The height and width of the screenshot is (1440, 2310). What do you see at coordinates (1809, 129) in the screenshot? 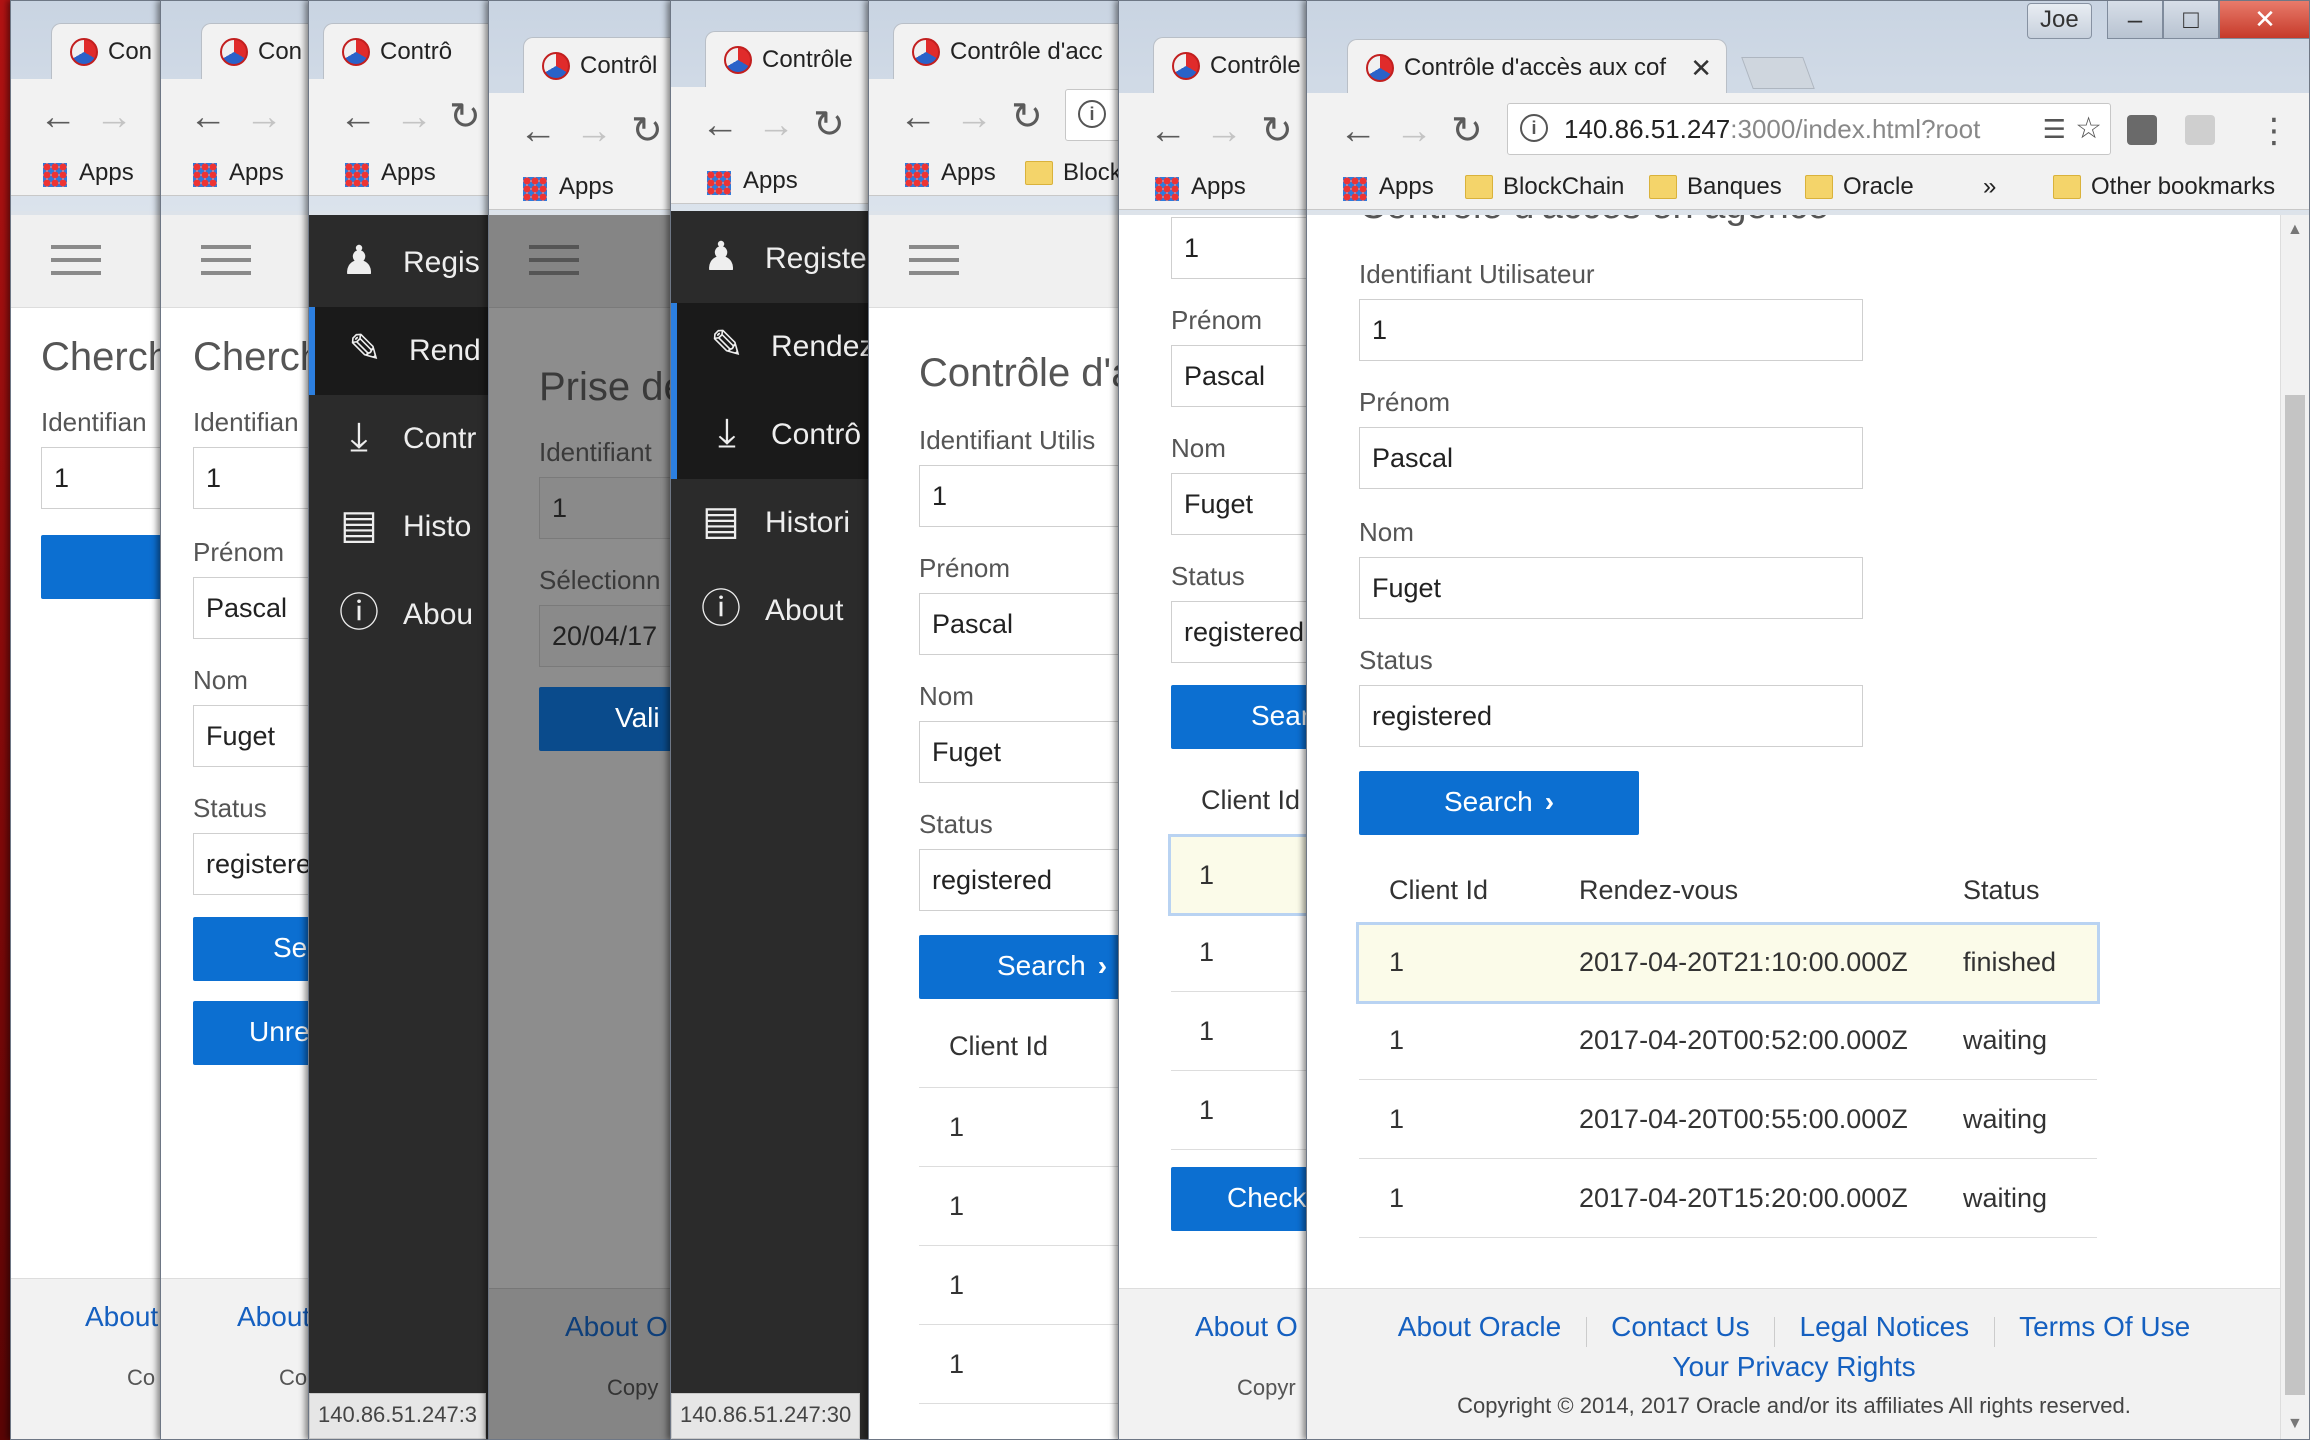
I see `address-bar: i 140.86.51.247:3000/index.html?root ☰ ☆` at bounding box center [1809, 129].